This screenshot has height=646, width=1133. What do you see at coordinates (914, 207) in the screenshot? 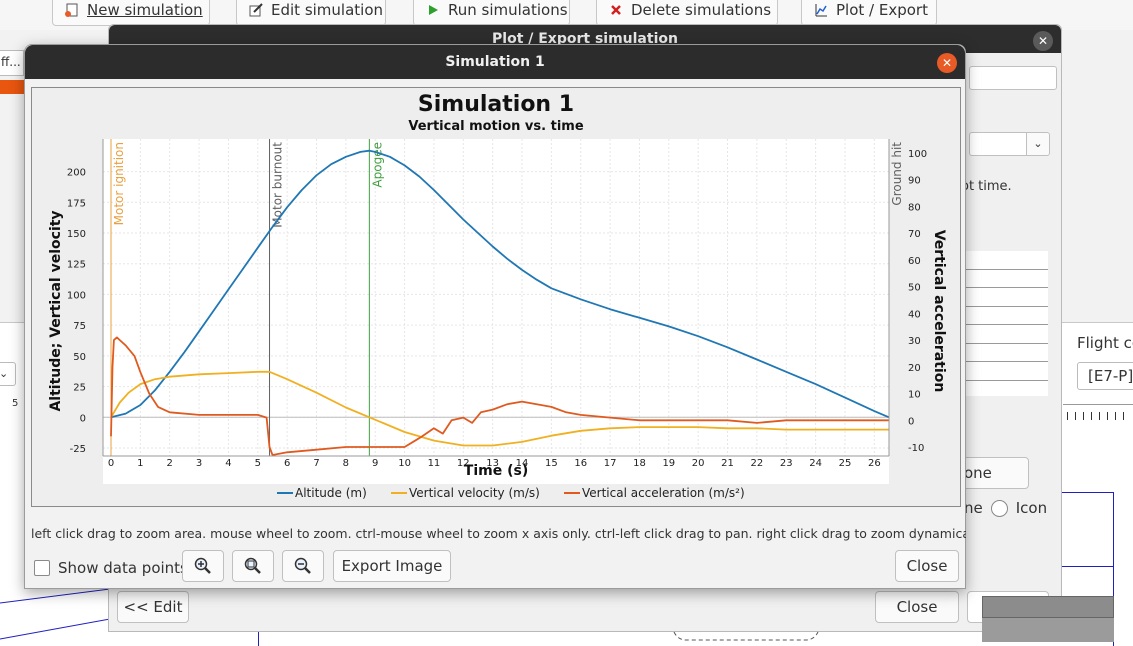
I see `y2-tick-label: 80` at bounding box center [914, 207].